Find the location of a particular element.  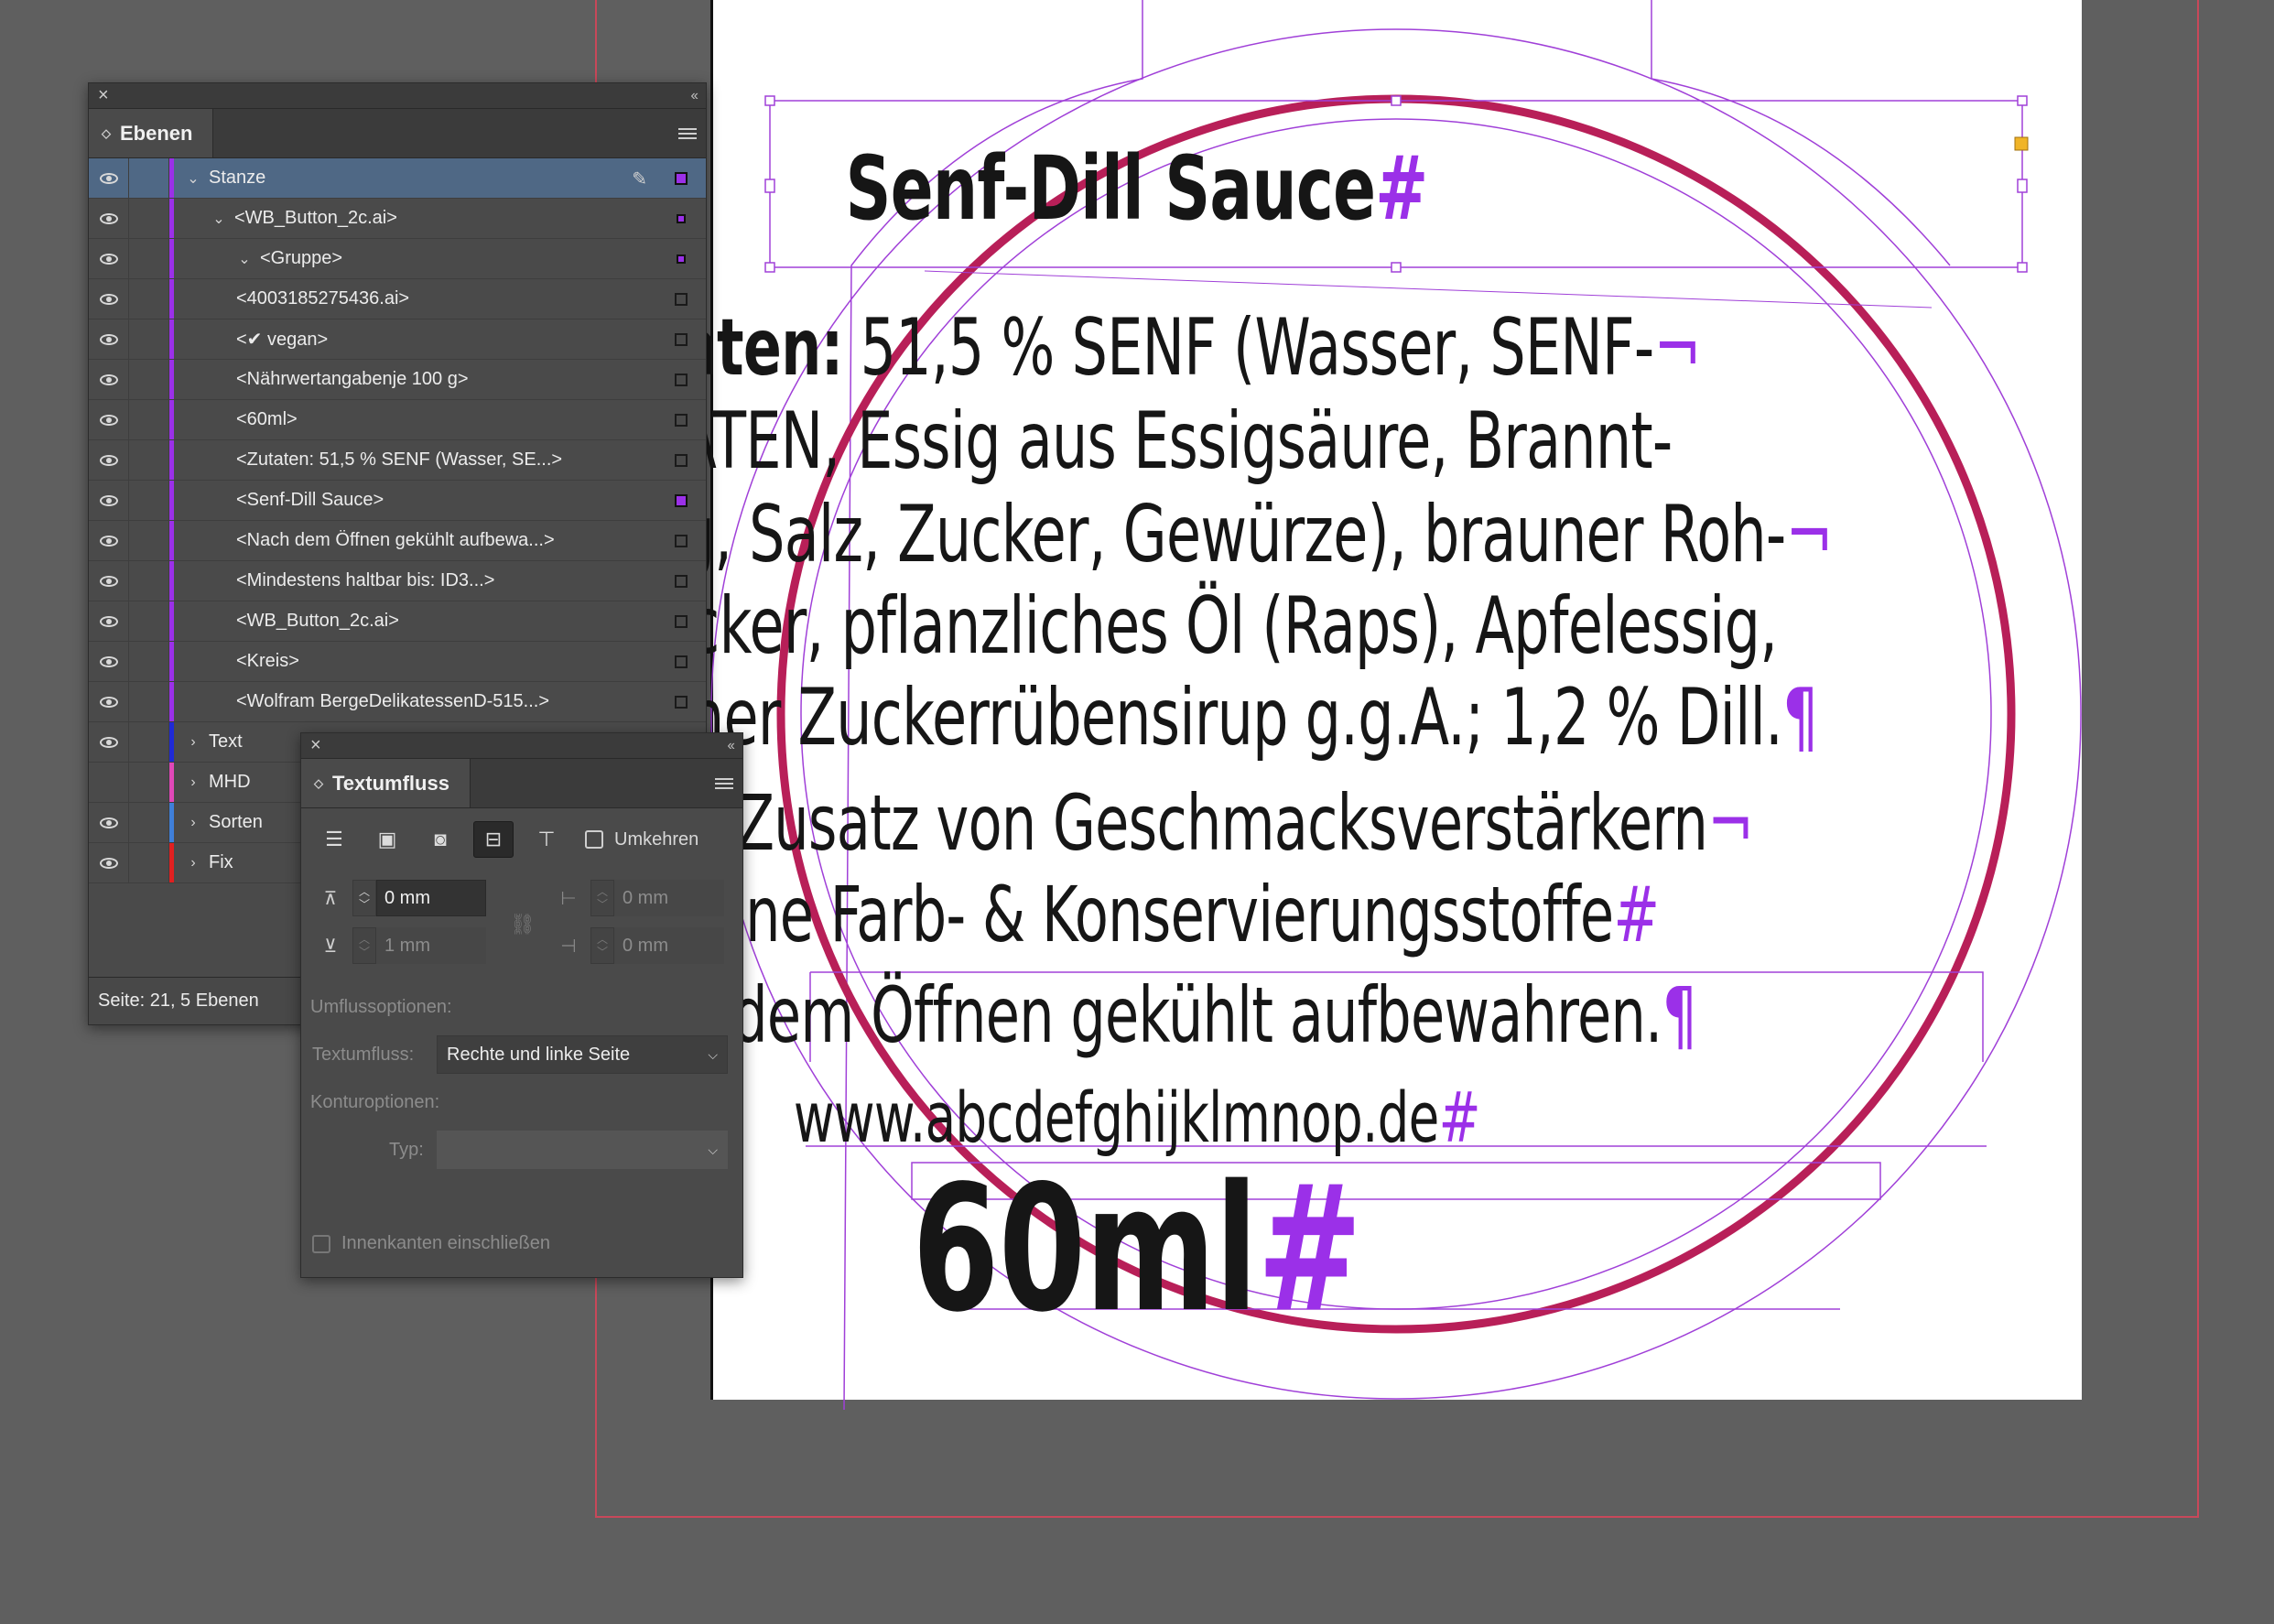

invert-checkbox is located at coordinates (594, 839).